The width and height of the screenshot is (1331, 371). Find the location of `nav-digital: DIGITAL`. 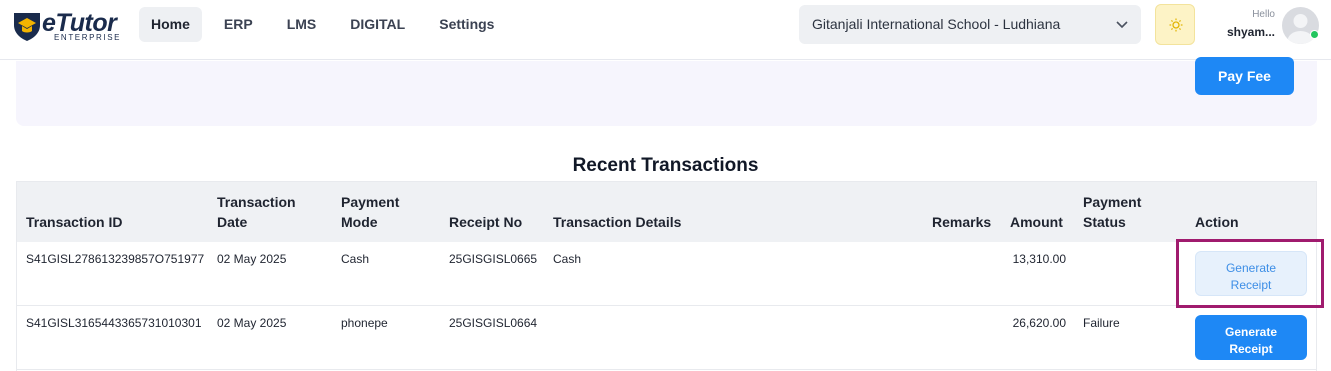

nav-digital: DIGITAL is located at coordinates (377, 24).